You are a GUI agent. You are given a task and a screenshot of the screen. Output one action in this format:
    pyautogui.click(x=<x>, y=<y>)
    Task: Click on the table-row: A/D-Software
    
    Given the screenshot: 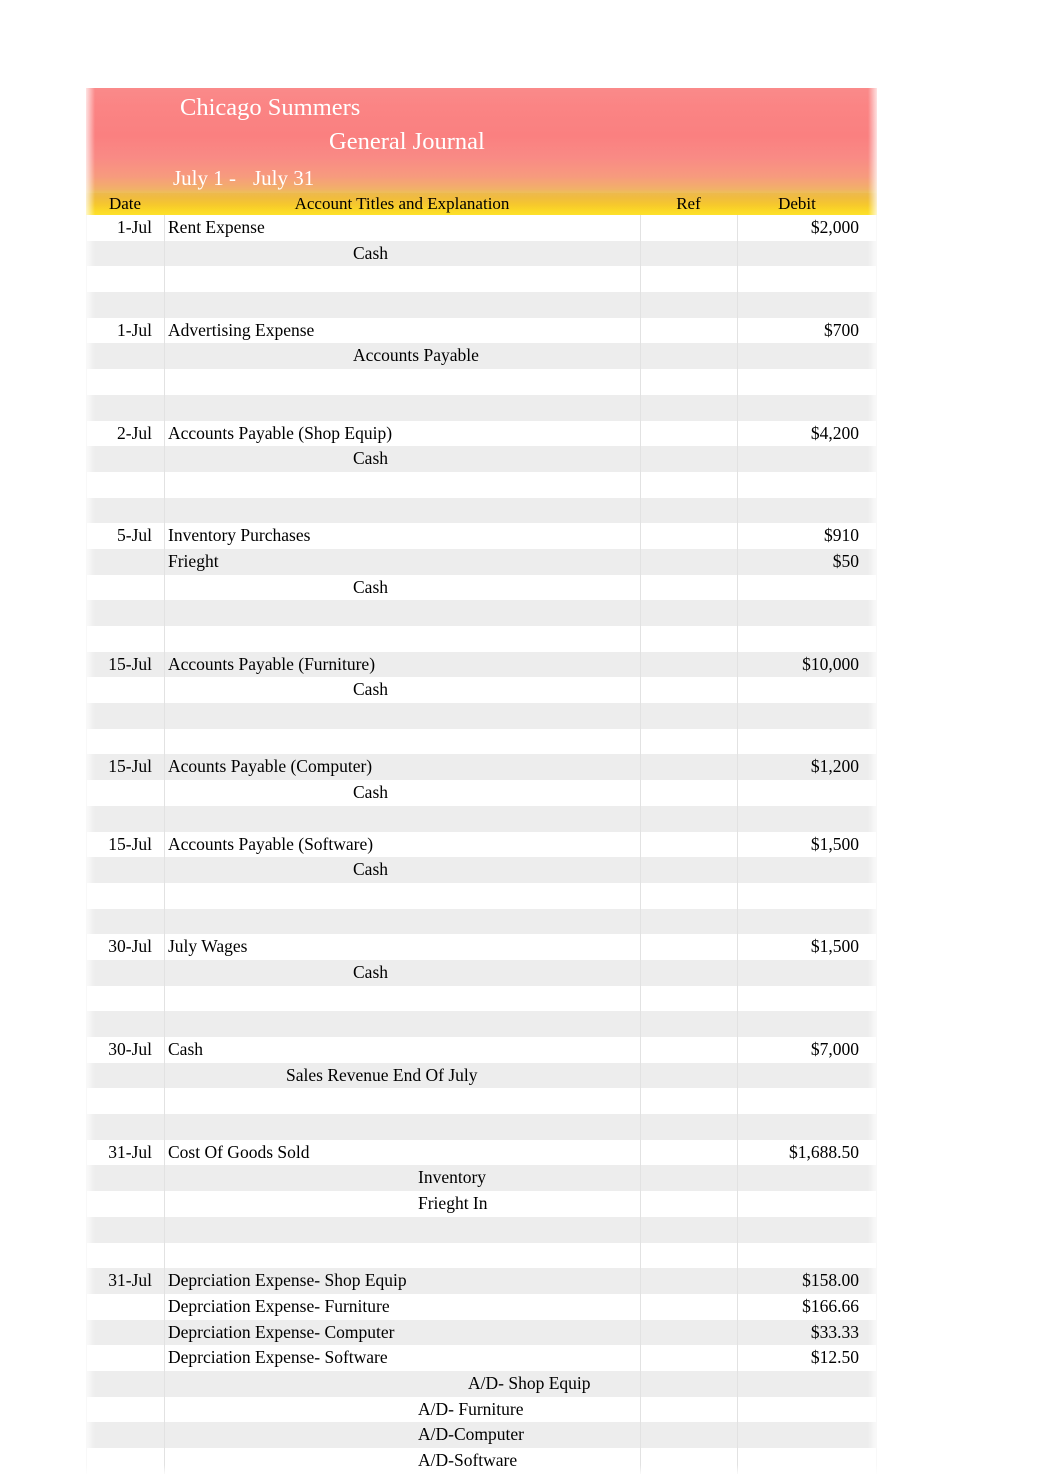 What is the action you would take?
    pyautogui.click(x=481, y=1461)
    